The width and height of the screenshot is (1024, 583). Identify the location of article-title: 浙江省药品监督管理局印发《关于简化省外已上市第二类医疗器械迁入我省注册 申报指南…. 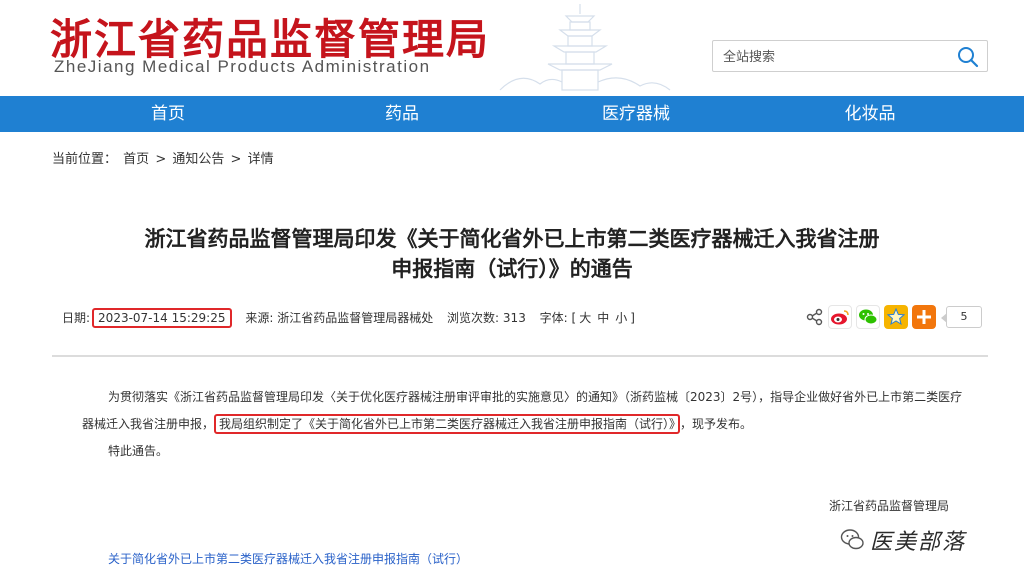
(512, 254).